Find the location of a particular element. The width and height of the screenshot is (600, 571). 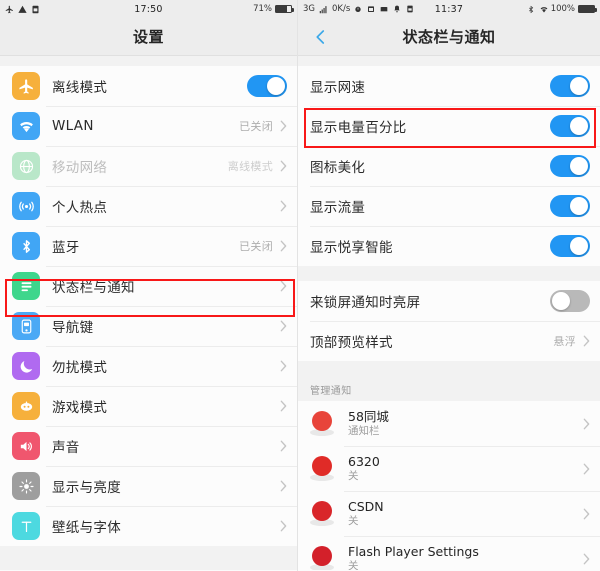

settings-row: 蓝牙 已关闭 is located at coordinates (148, 246).